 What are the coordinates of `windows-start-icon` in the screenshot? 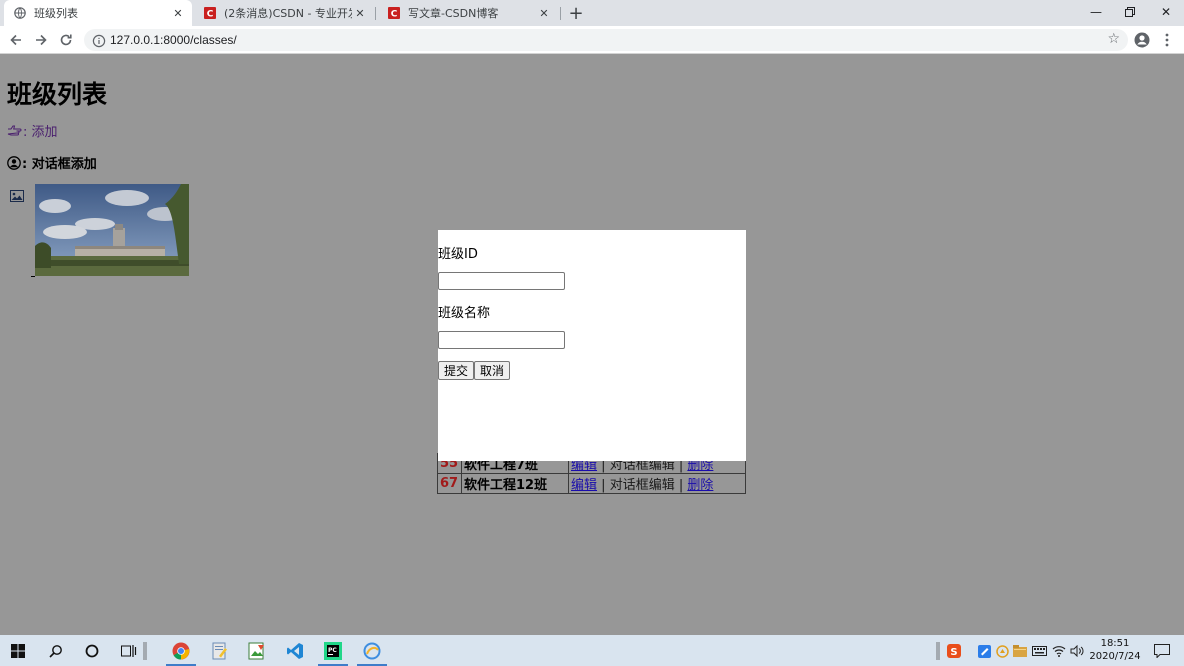 It's located at (18, 651).